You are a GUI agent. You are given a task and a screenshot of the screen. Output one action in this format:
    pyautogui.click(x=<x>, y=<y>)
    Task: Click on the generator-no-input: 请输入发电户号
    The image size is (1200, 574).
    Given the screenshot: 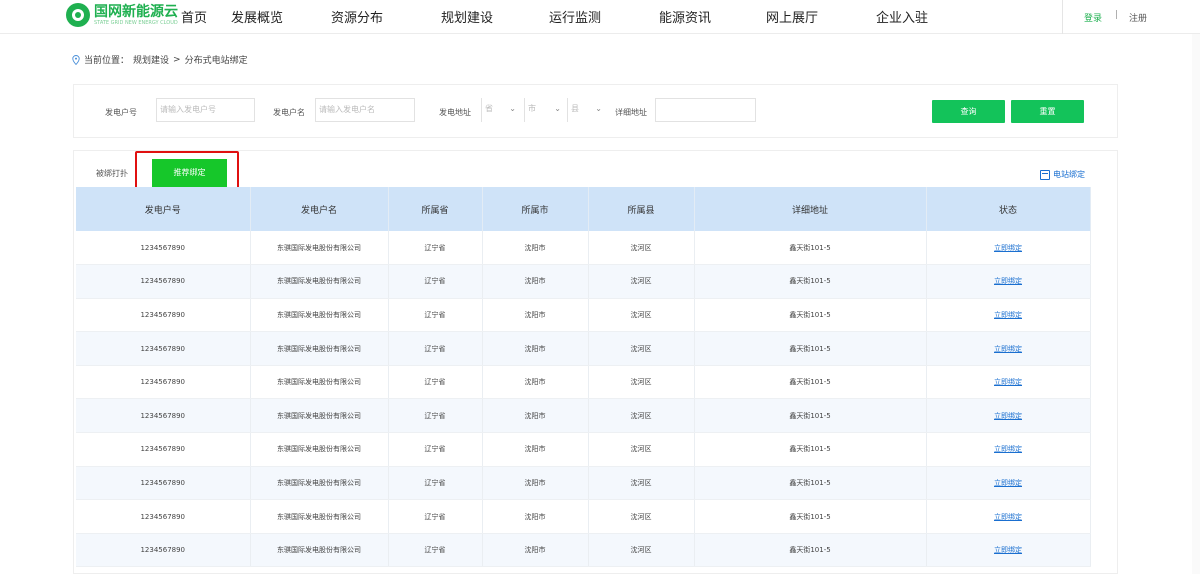 What is the action you would take?
    pyautogui.click(x=205, y=110)
    